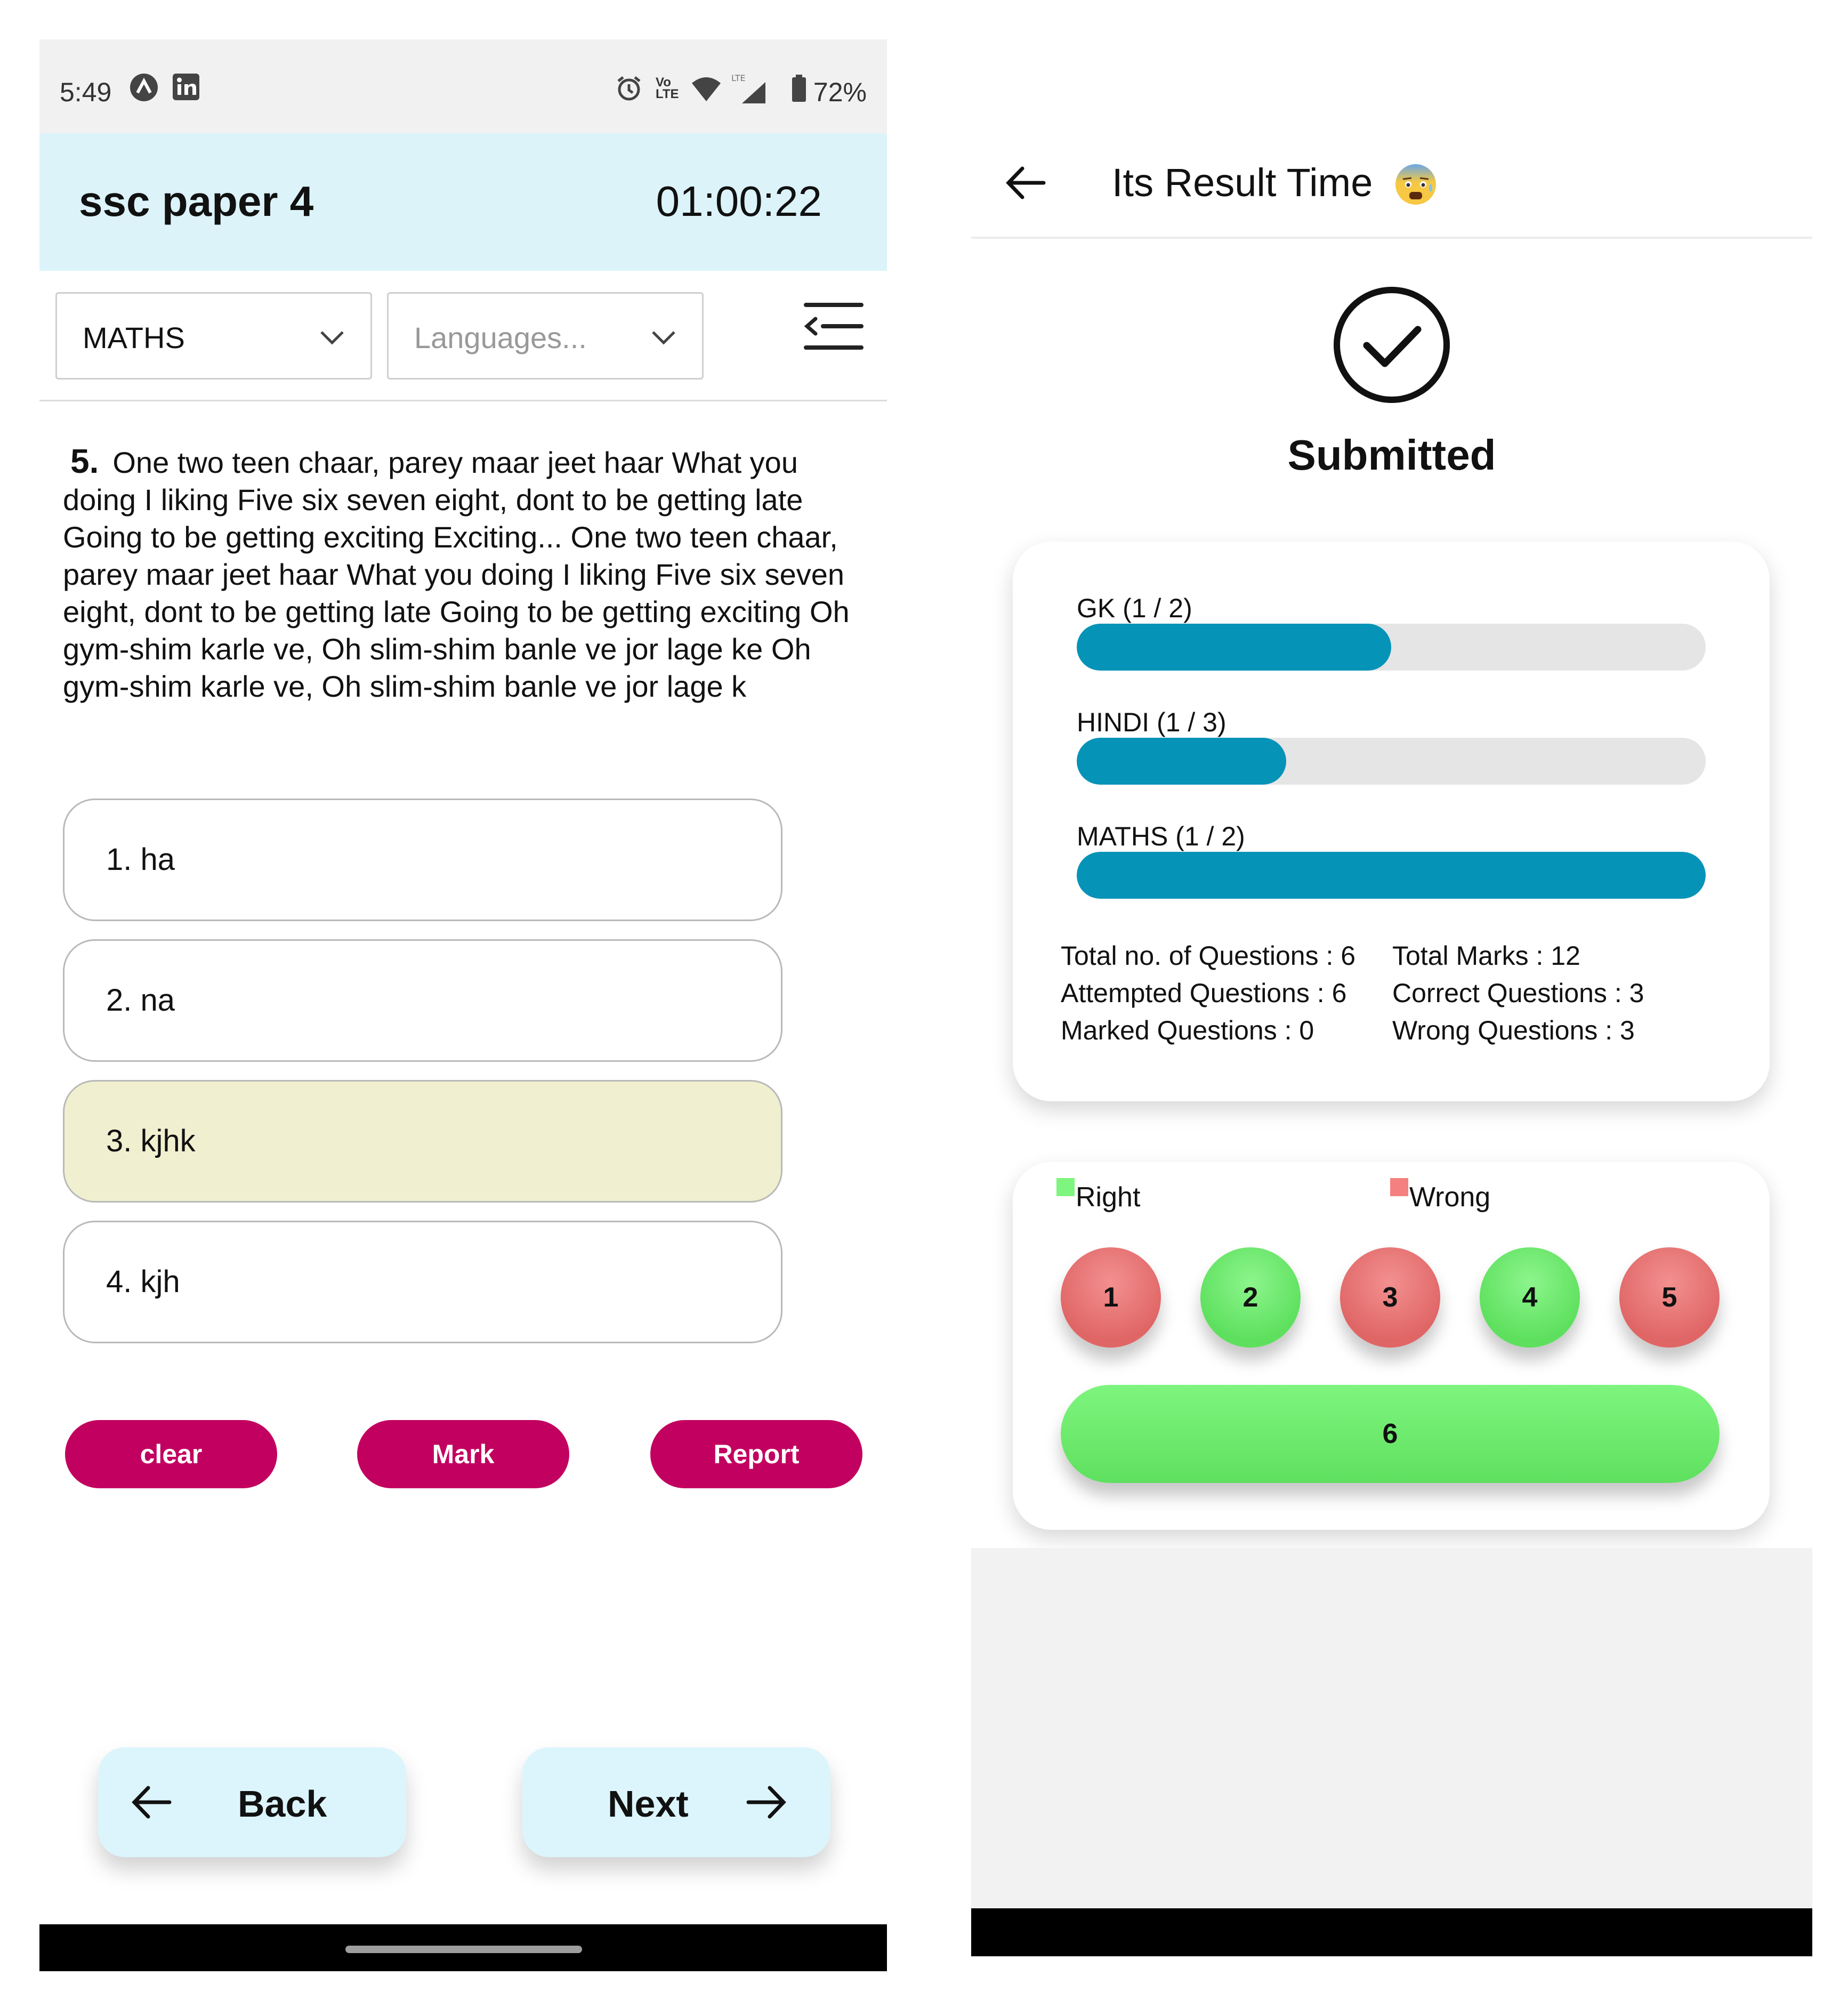 This screenshot has width=1848, height=2008. I want to click on question-result-3: 3, so click(1390, 1297).